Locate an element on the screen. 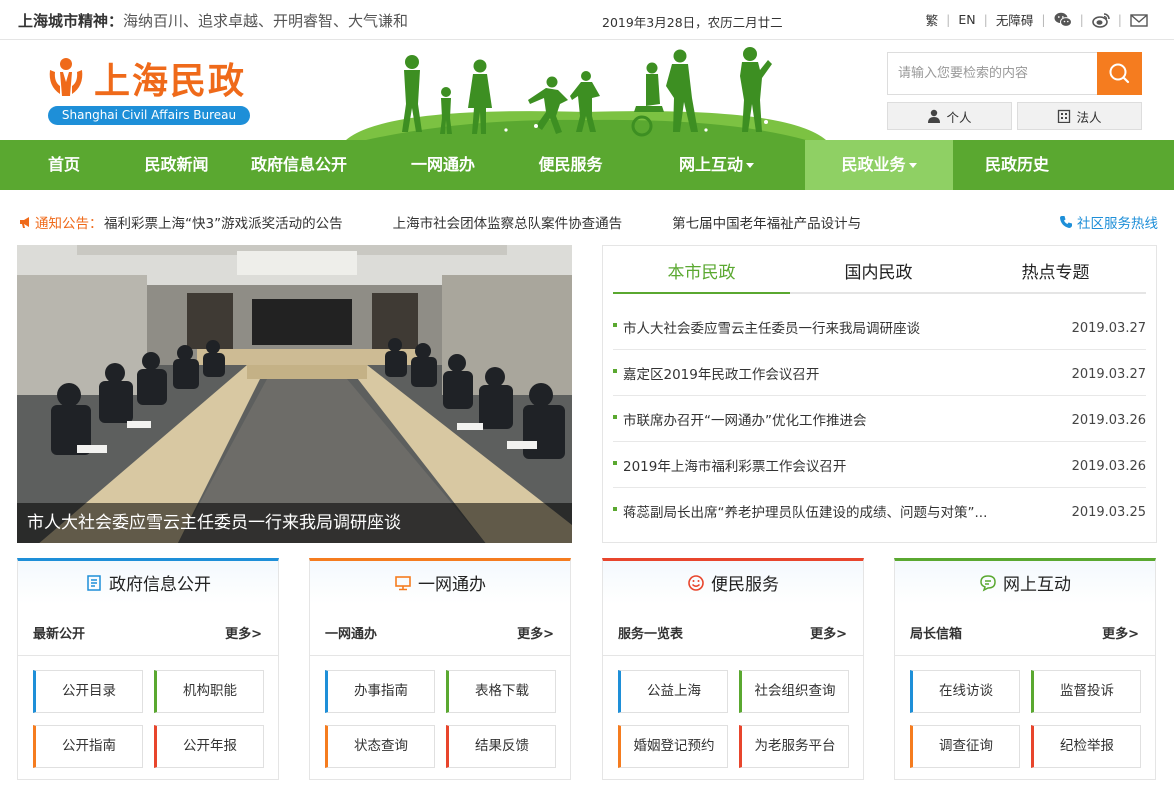 The height and width of the screenshot is (794, 1174). card-subtitle: 局长信箱 is located at coordinates (936, 634).